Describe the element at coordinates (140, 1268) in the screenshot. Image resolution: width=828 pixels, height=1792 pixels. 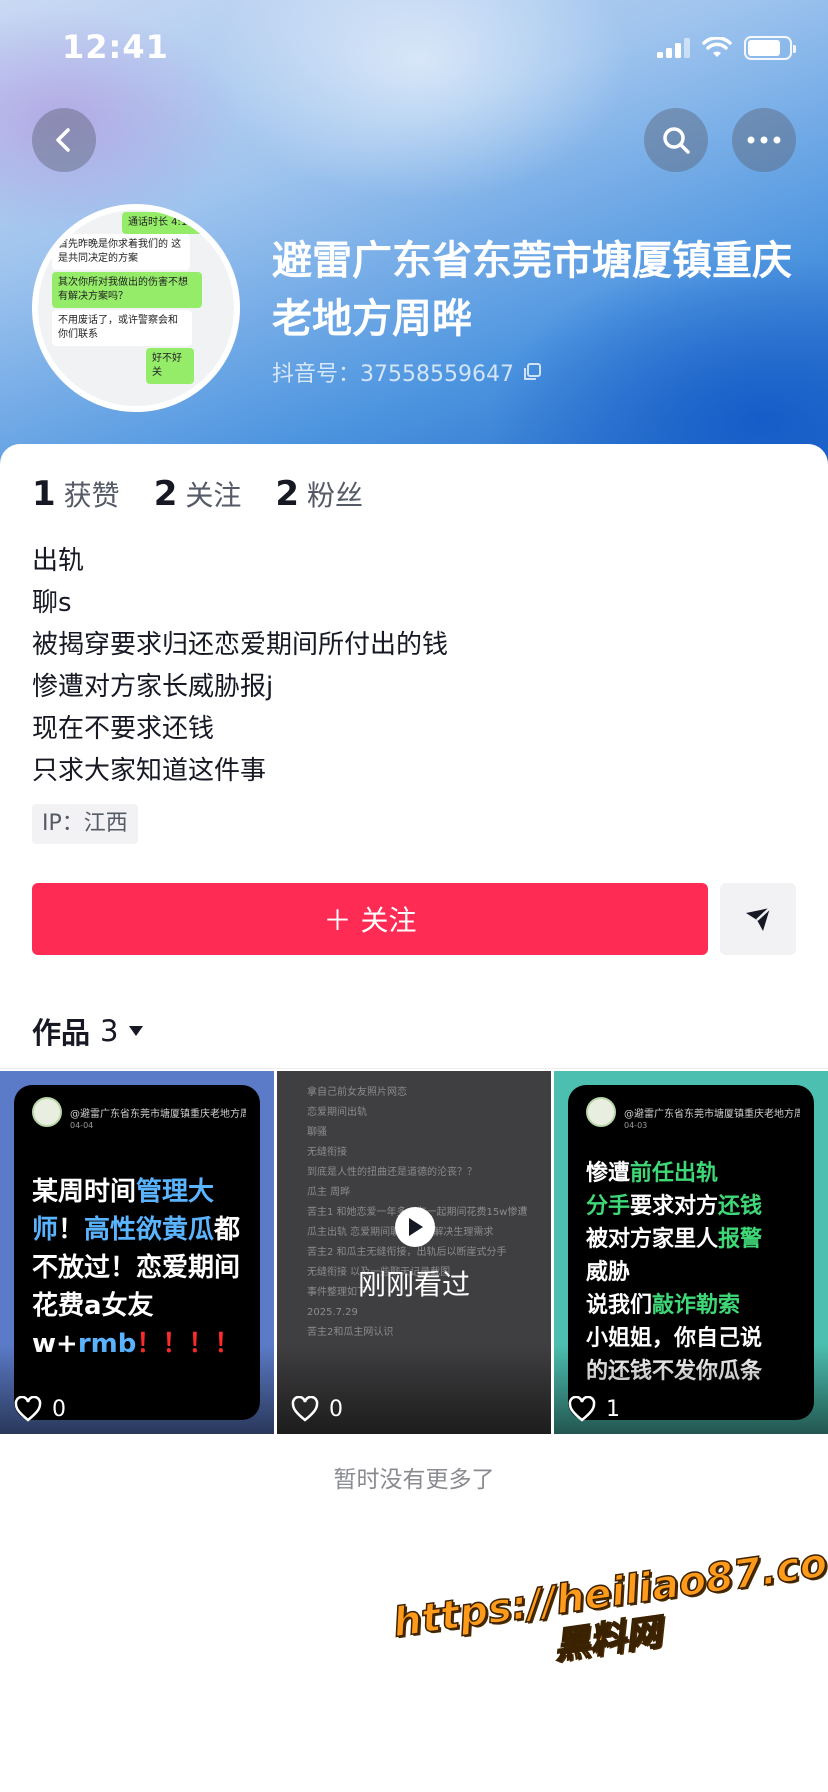
I see `thumbnail-caption: 某周时间管理大师！高性欲黄瓜都不放过！恋爱期间花费a女友w+rmb！！！！` at that location.